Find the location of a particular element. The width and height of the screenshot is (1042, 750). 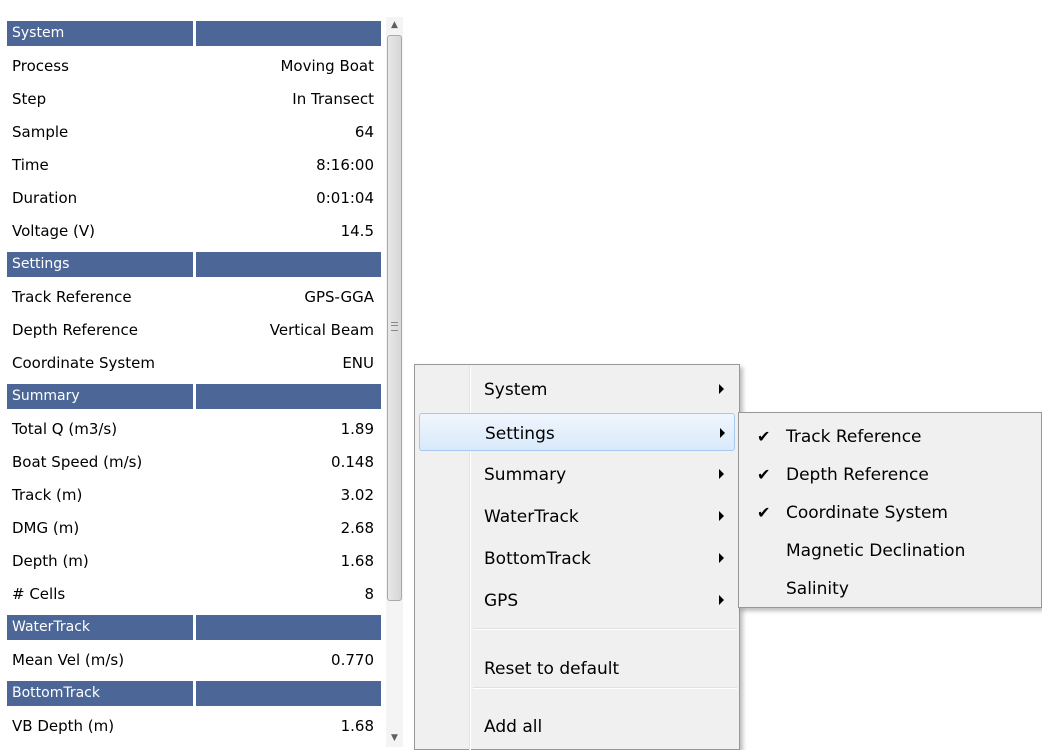

menu-item-watertrack: WaterTrack is located at coordinates (577, 516).